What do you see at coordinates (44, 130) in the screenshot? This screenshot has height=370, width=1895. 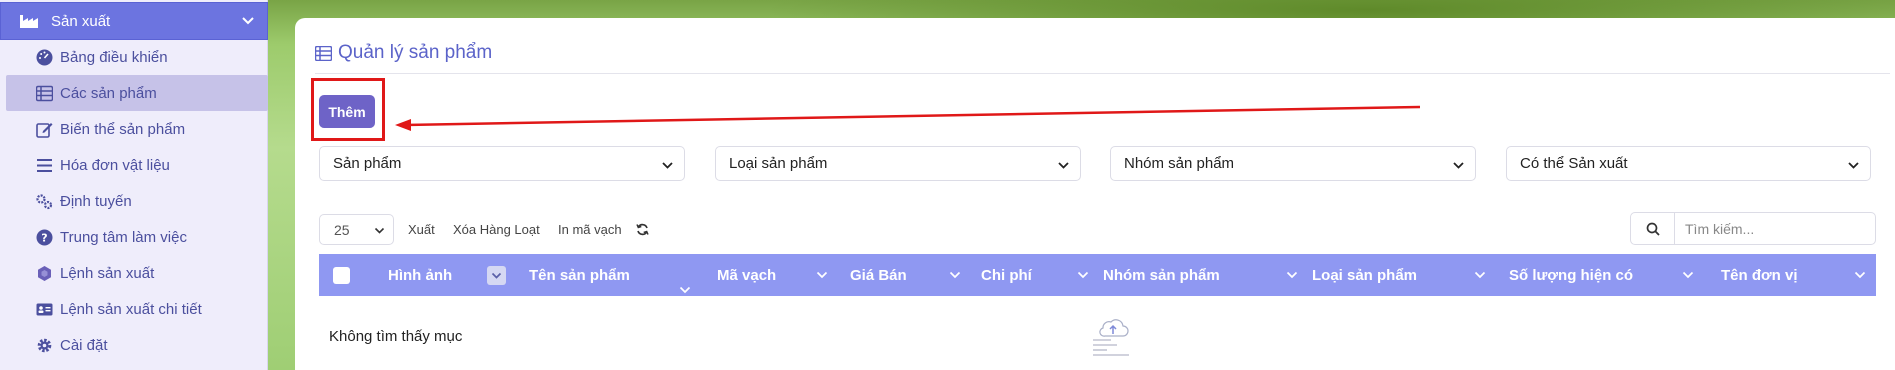 I see `edit-square-icon` at bounding box center [44, 130].